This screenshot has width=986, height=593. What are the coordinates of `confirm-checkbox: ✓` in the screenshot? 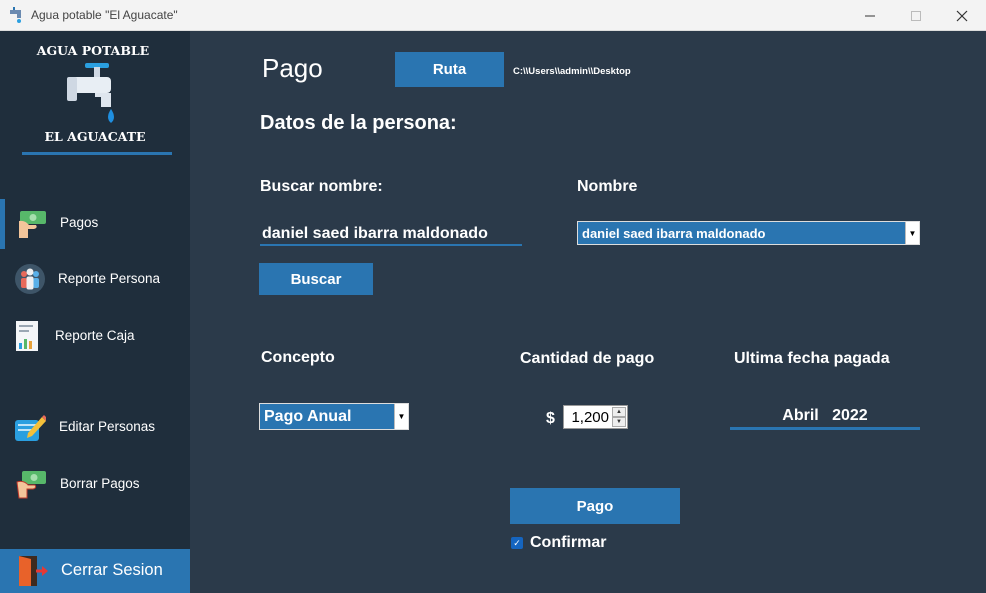 It's located at (517, 543).